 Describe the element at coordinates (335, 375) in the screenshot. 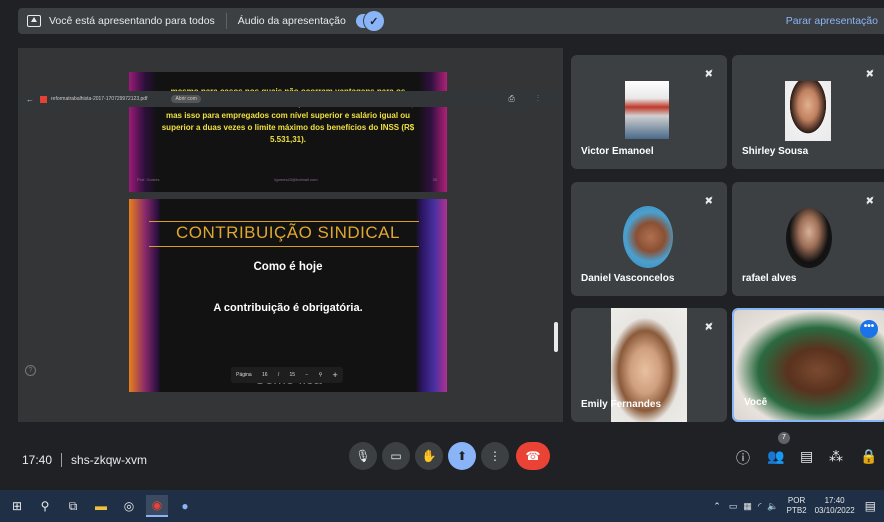

I see `zoom-in-button: +` at that location.